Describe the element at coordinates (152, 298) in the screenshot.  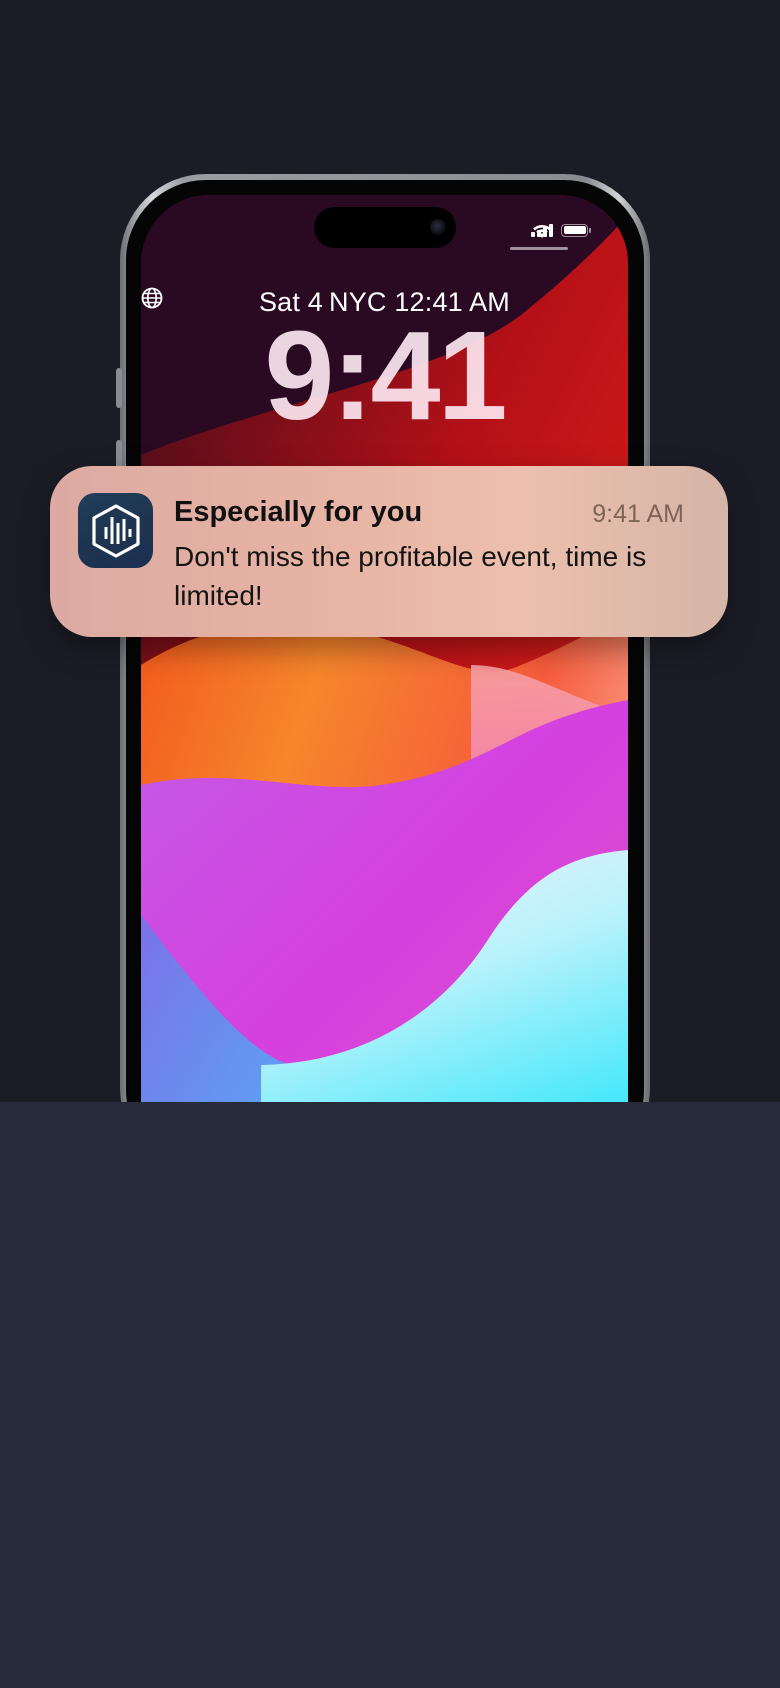
I see `globe-icon` at that location.